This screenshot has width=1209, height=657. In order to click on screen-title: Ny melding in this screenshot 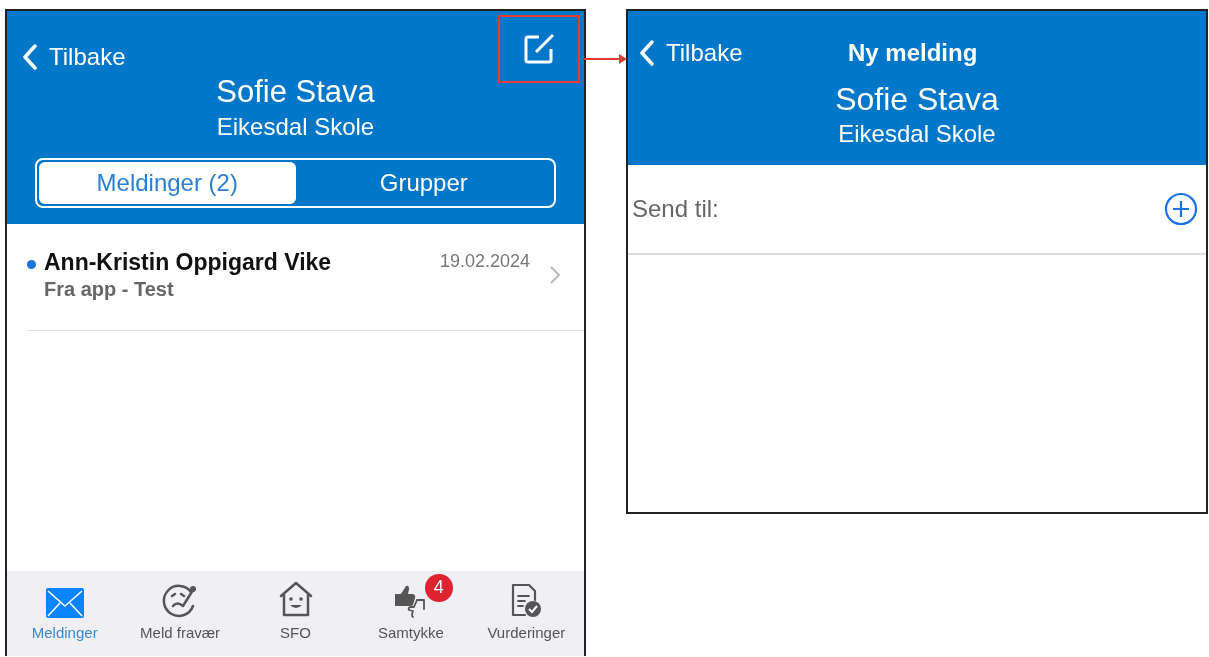, I will do `click(913, 53)`.